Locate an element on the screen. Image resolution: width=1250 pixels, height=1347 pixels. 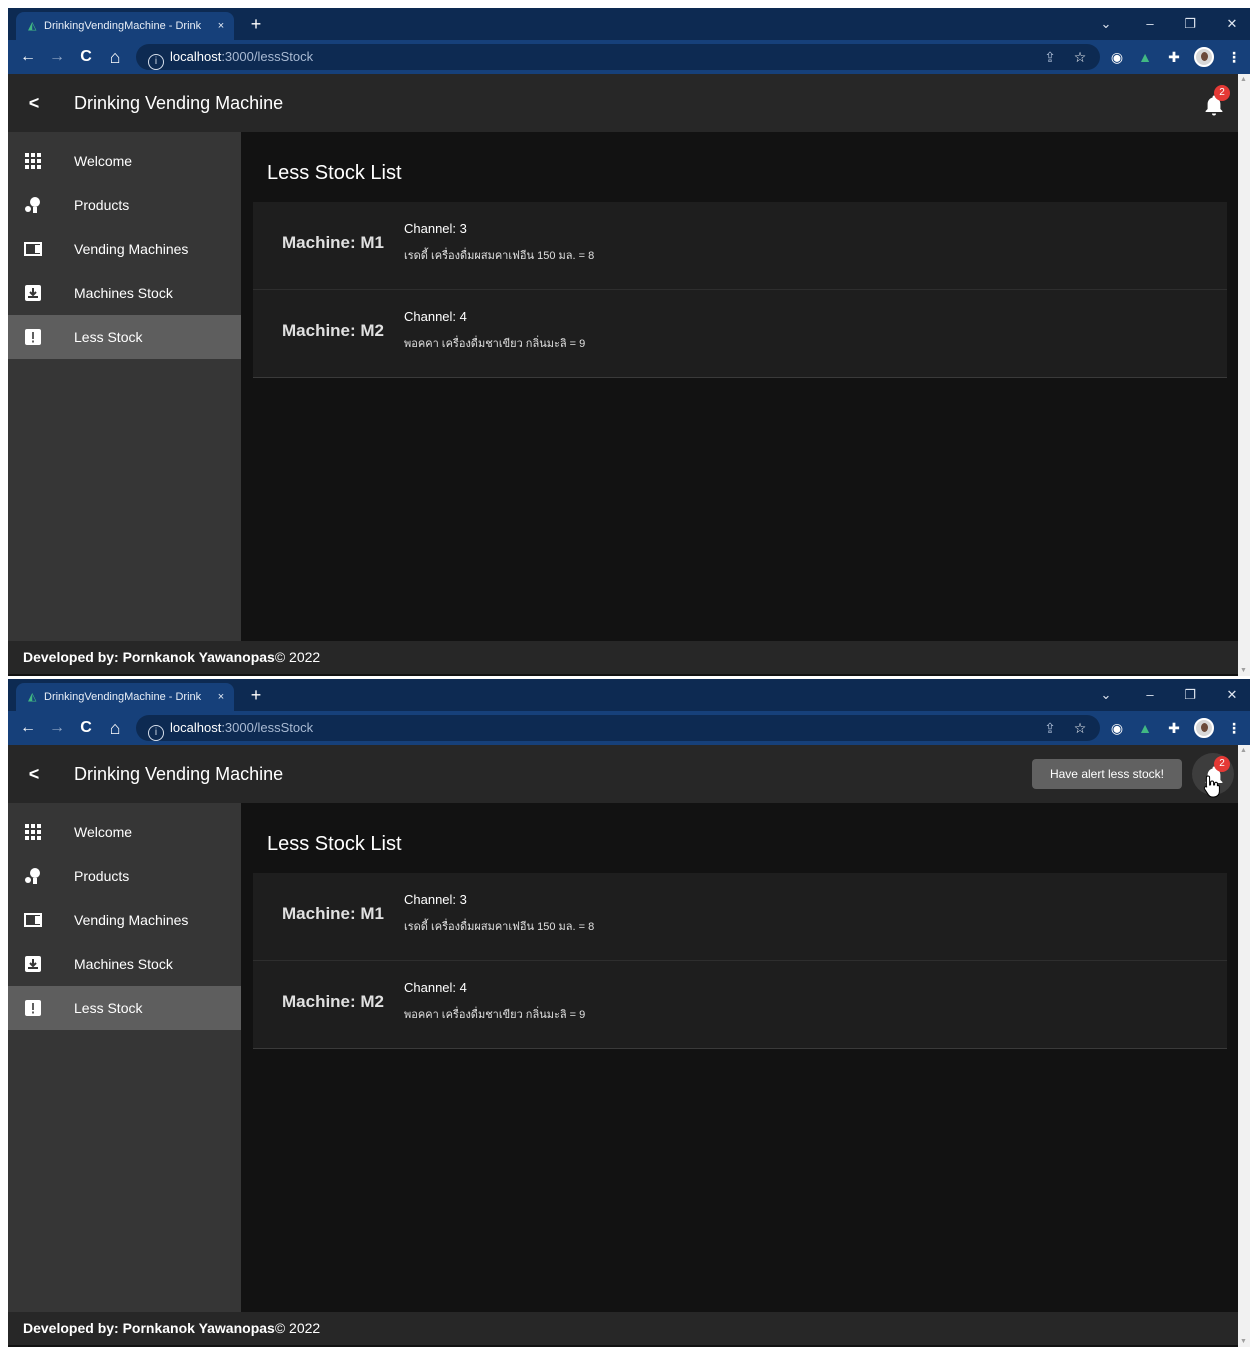
alert-tooltip: Have alert less stock! is located at coordinates (1107, 774).